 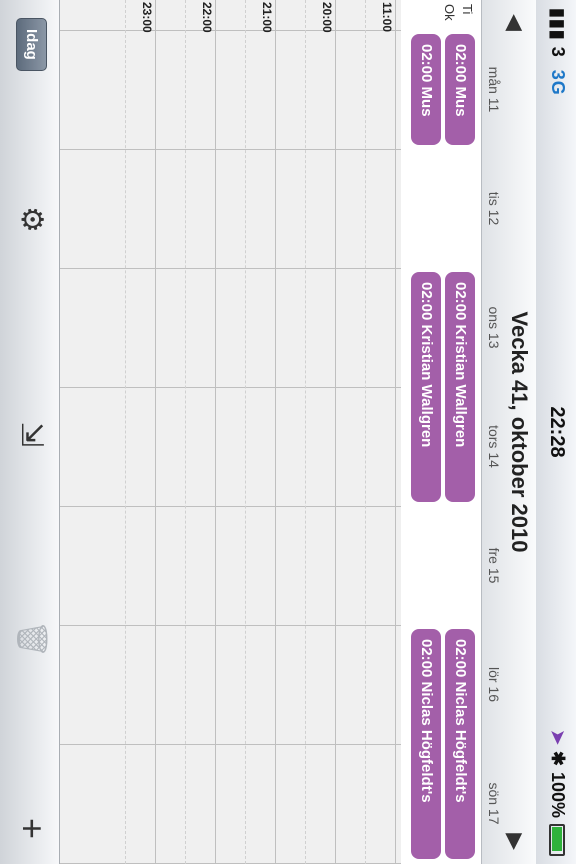 I want to click on hour-label: 21:00, so click(x=267, y=17).